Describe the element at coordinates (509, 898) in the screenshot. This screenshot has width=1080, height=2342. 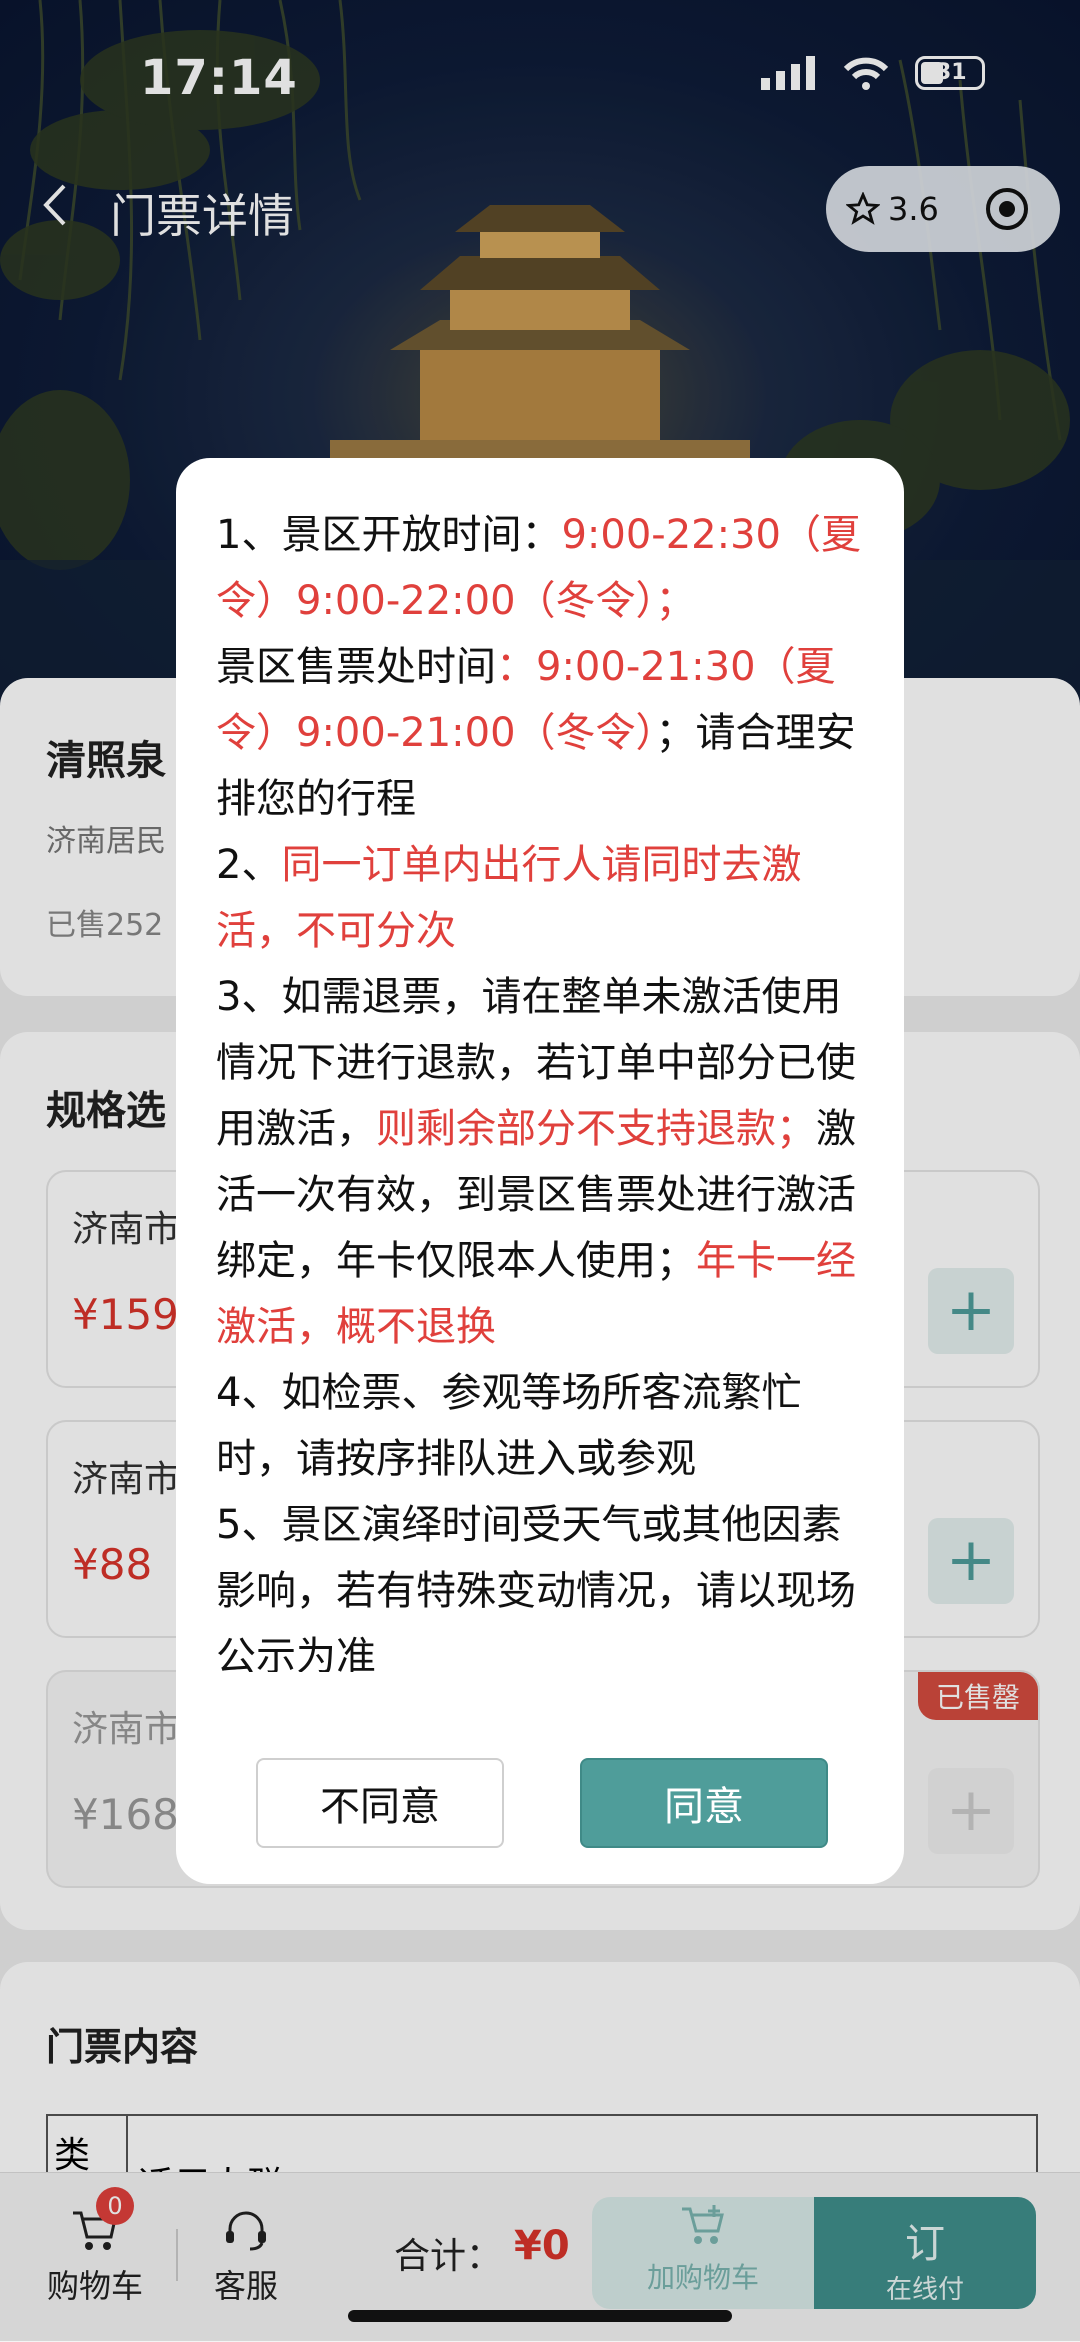
I see `rule-2-text: 同一订单内出行人请同时去激活，不可分次` at that location.